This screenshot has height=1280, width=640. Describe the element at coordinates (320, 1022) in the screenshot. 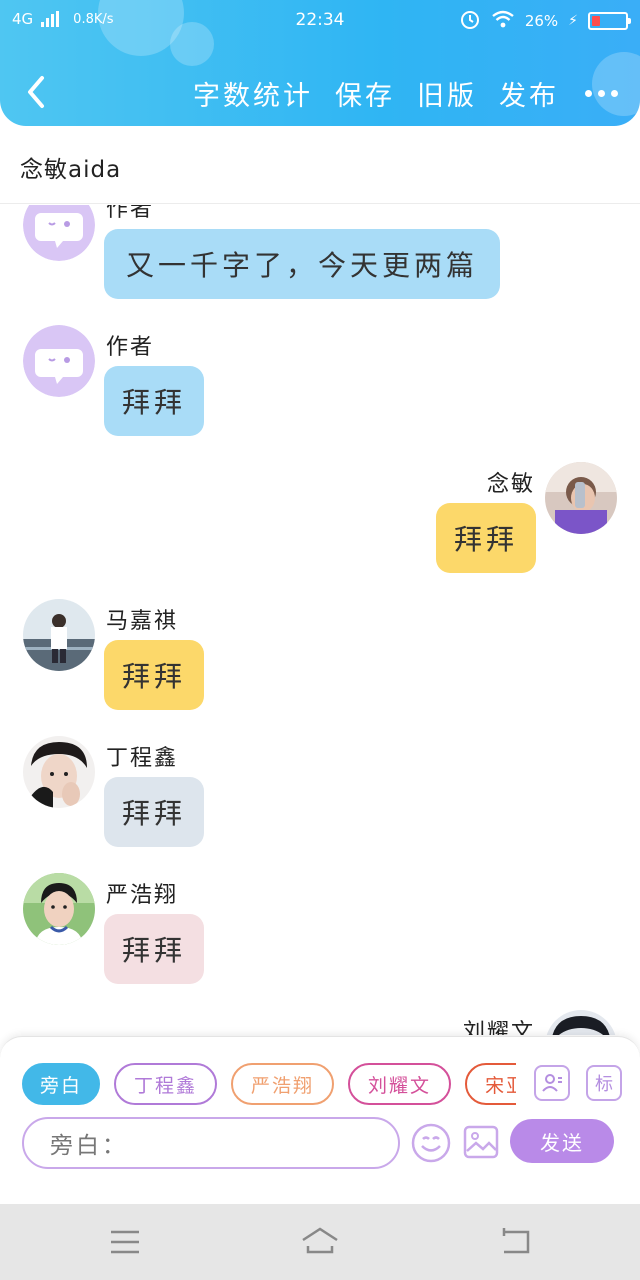

I see `message-item: 刘耀文` at that location.